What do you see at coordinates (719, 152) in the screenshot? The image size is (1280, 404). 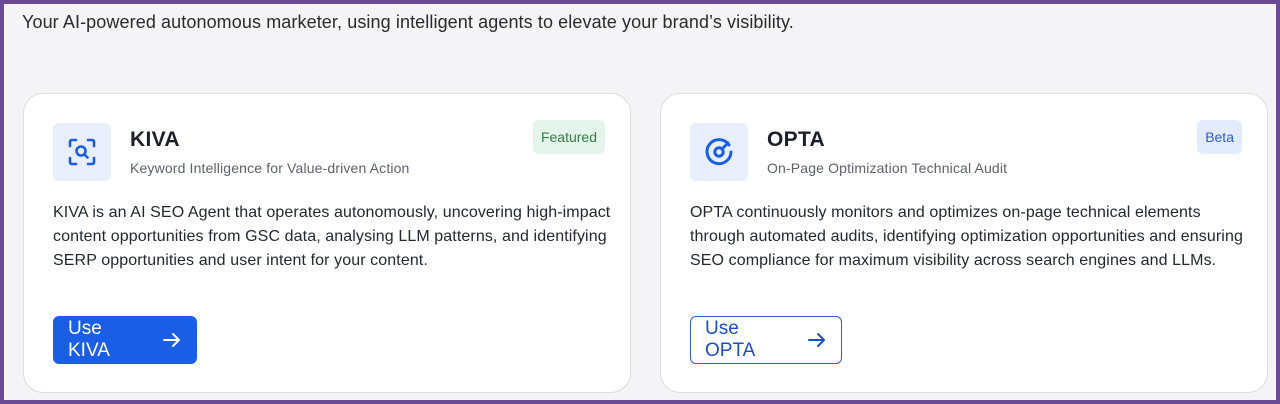 I see `gauge-icon` at bounding box center [719, 152].